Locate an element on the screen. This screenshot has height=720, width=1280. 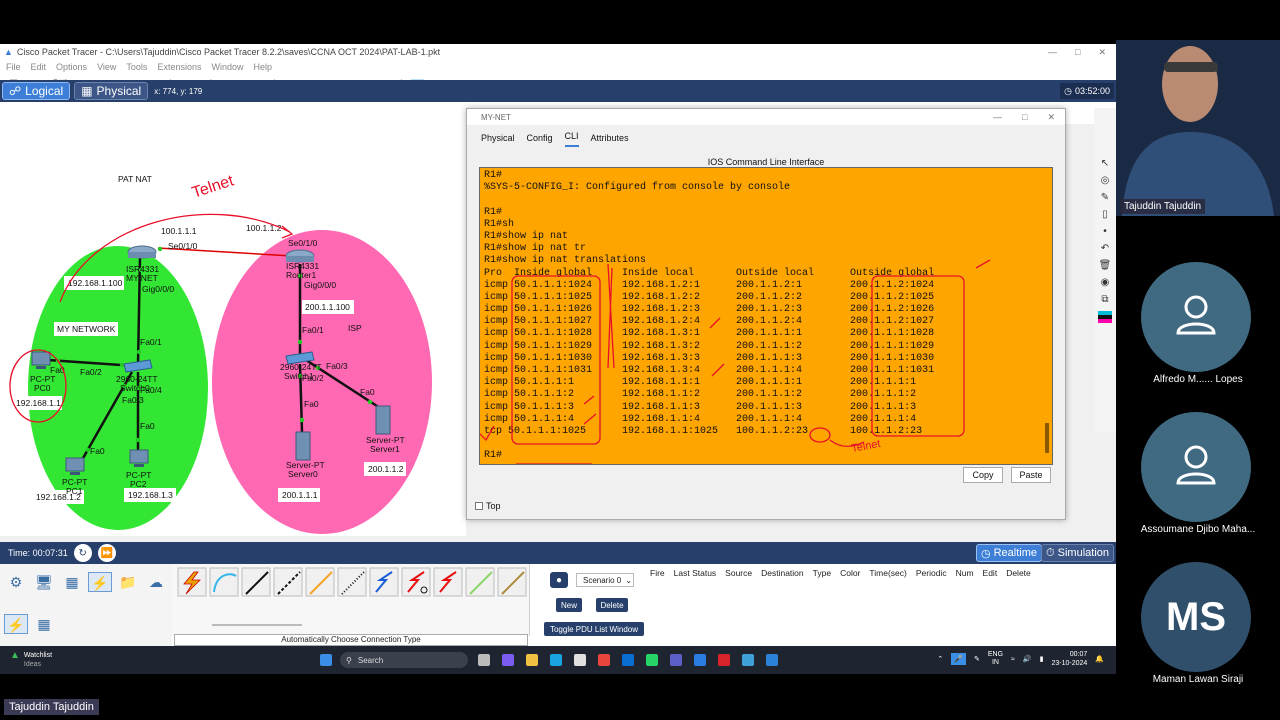
reset-clock-icon: ↻ is located at coordinates (82, 553).